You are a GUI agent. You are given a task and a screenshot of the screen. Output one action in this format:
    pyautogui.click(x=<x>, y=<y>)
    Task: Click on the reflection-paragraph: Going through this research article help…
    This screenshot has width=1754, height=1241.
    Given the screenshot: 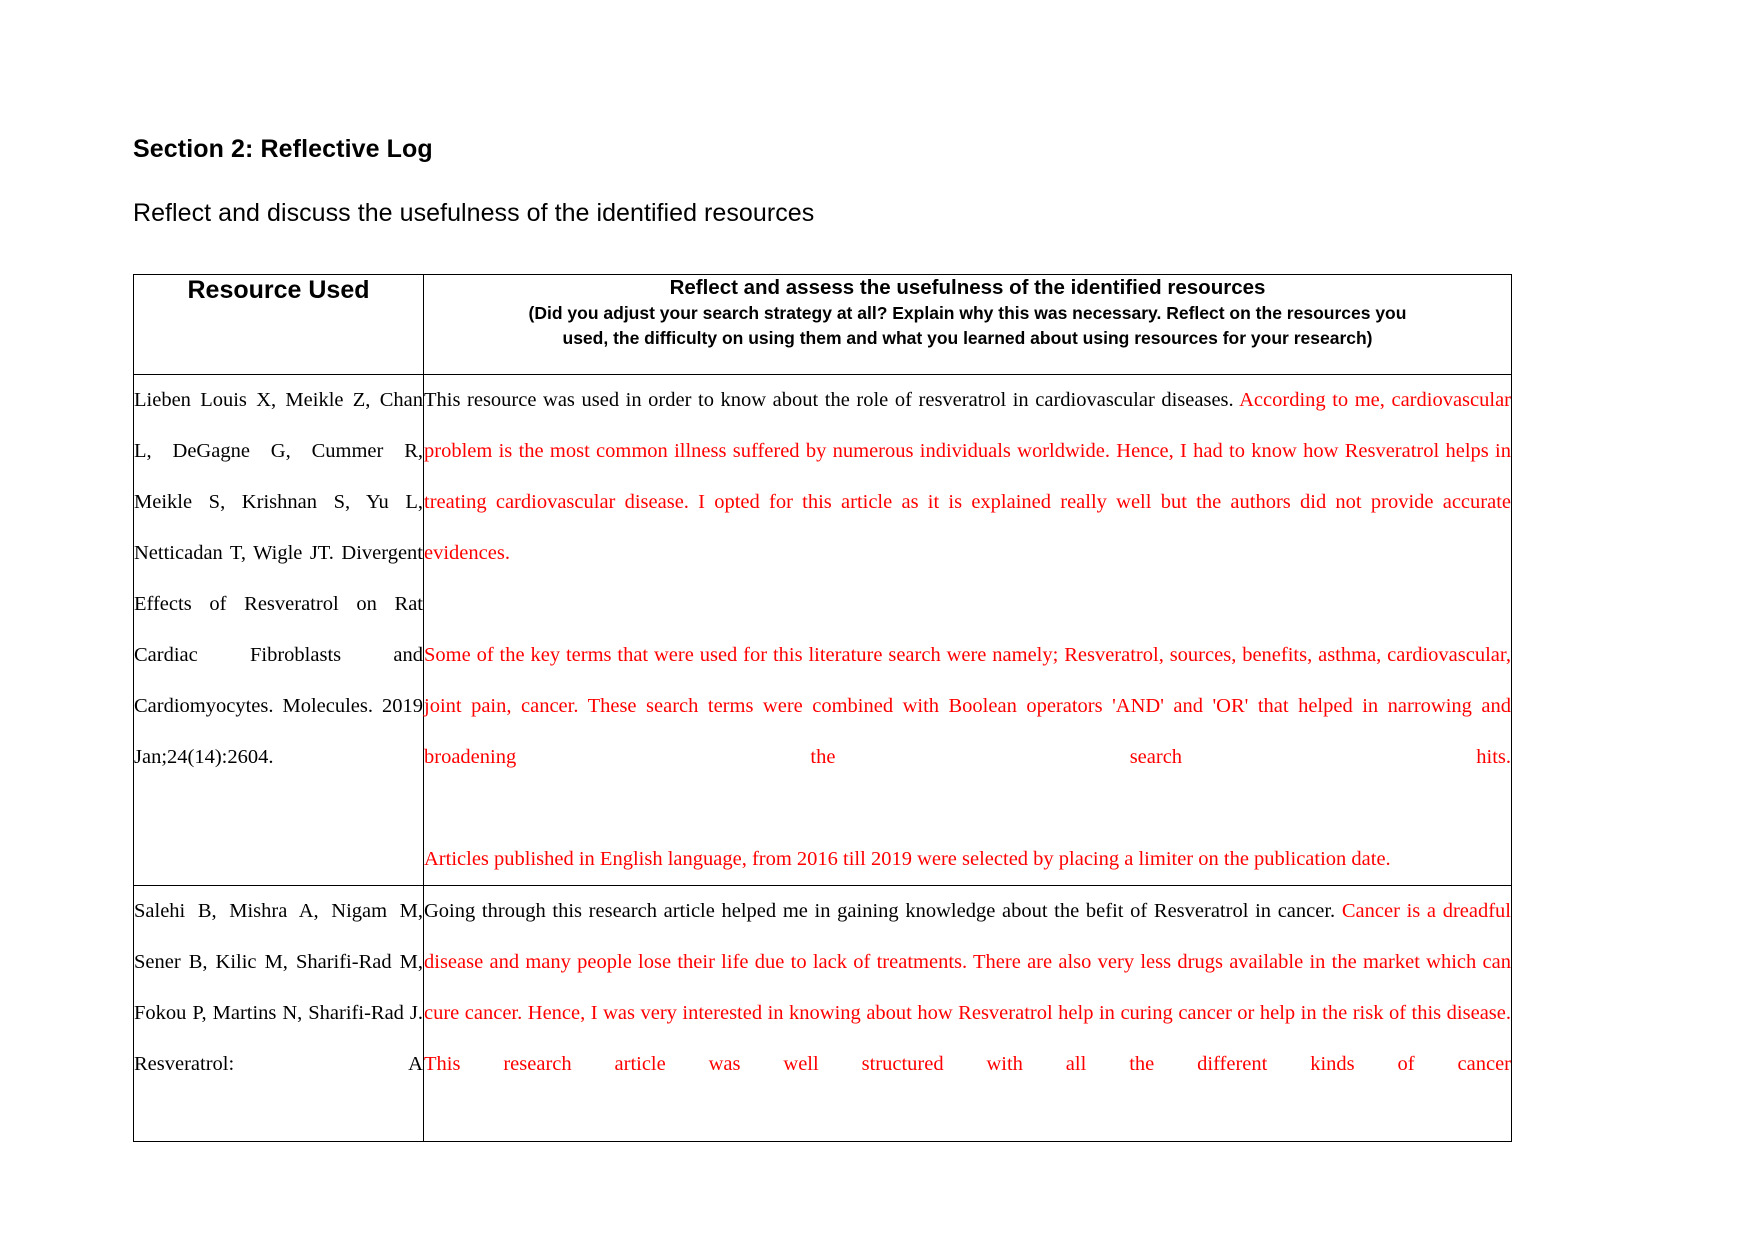 What is the action you would take?
    pyautogui.click(x=967, y=1013)
    